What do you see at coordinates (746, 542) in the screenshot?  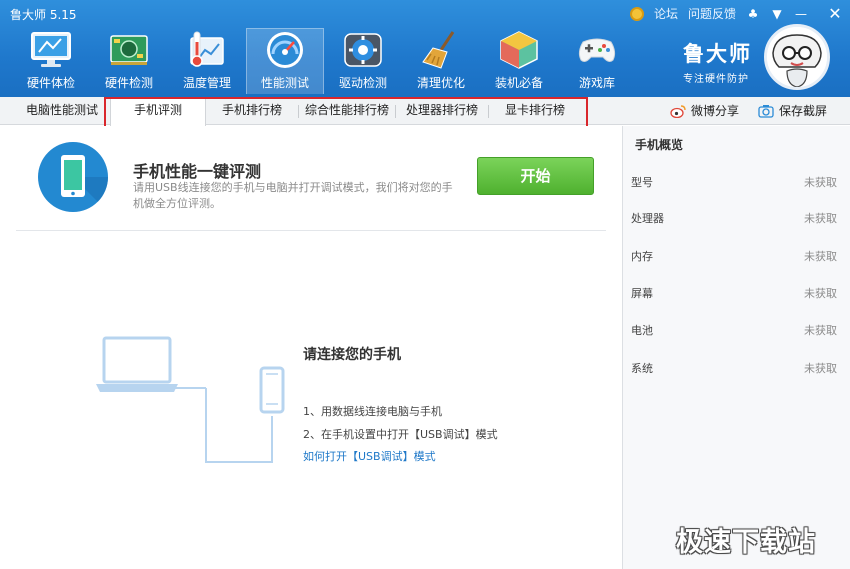 I see `watermark: 极速下载站` at bounding box center [746, 542].